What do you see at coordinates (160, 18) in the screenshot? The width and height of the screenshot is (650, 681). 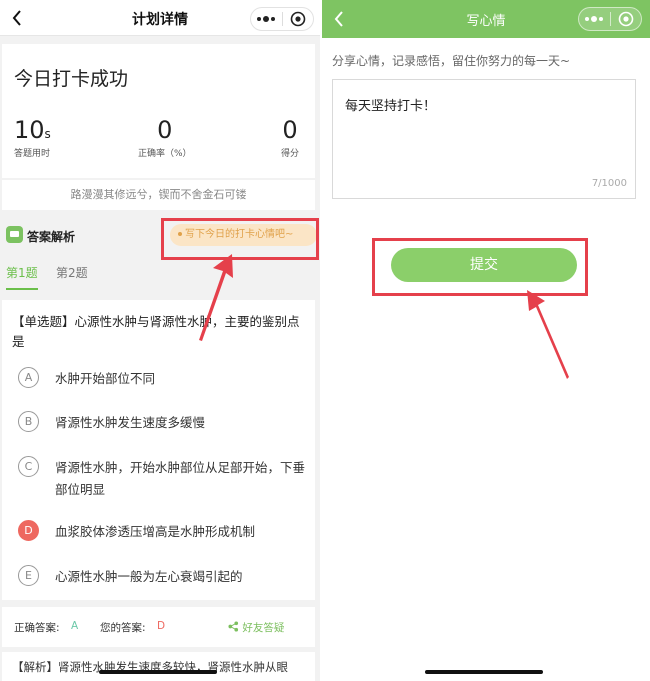 I see `nav-bar: 计划详情` at bounding box center [160, 18].